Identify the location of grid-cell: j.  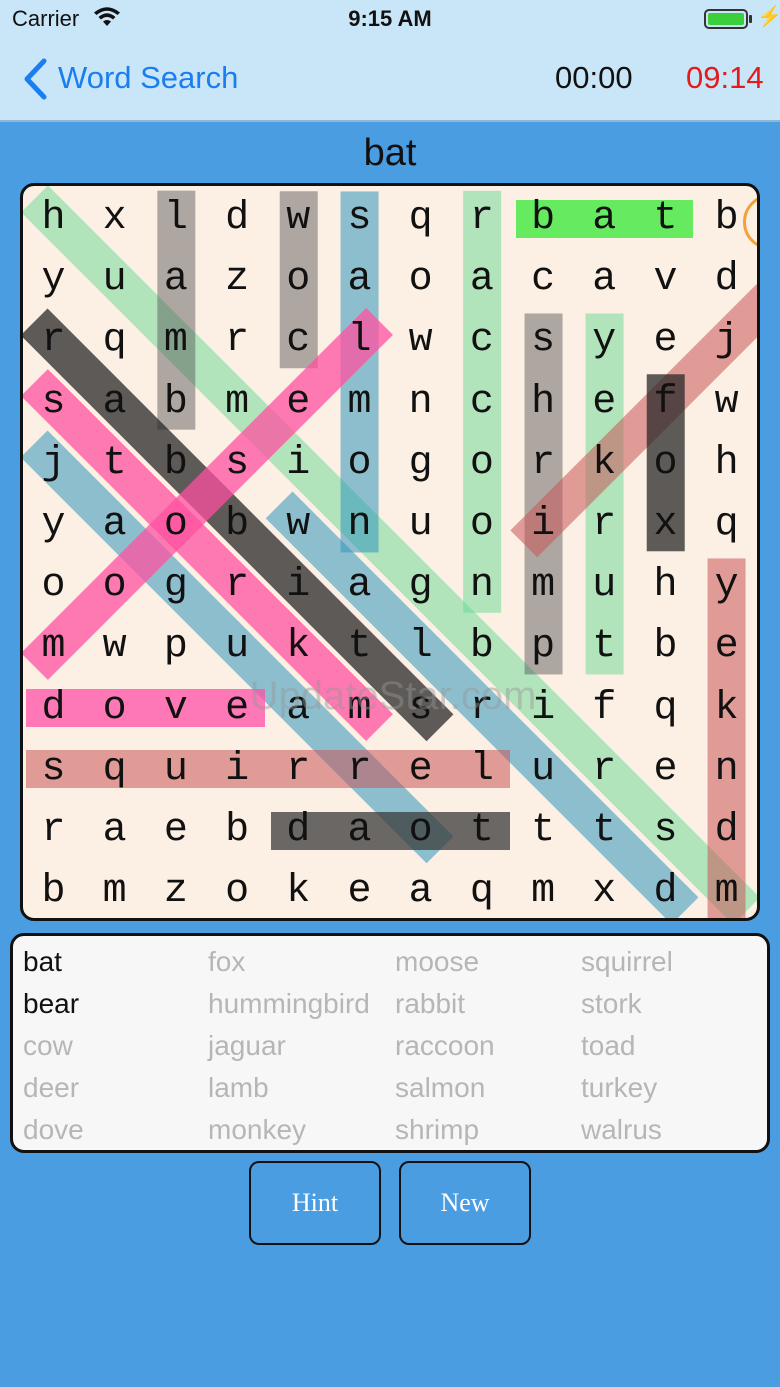
(53, 463).